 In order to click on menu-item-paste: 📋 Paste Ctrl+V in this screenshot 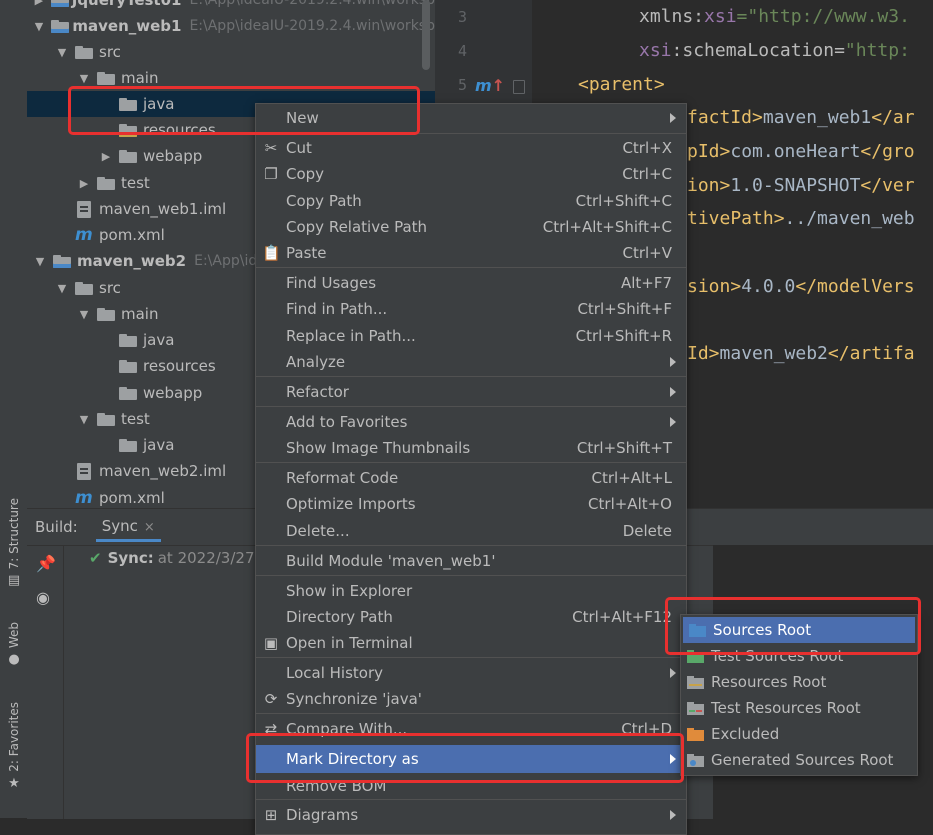, I will do `click(471, 253)`.